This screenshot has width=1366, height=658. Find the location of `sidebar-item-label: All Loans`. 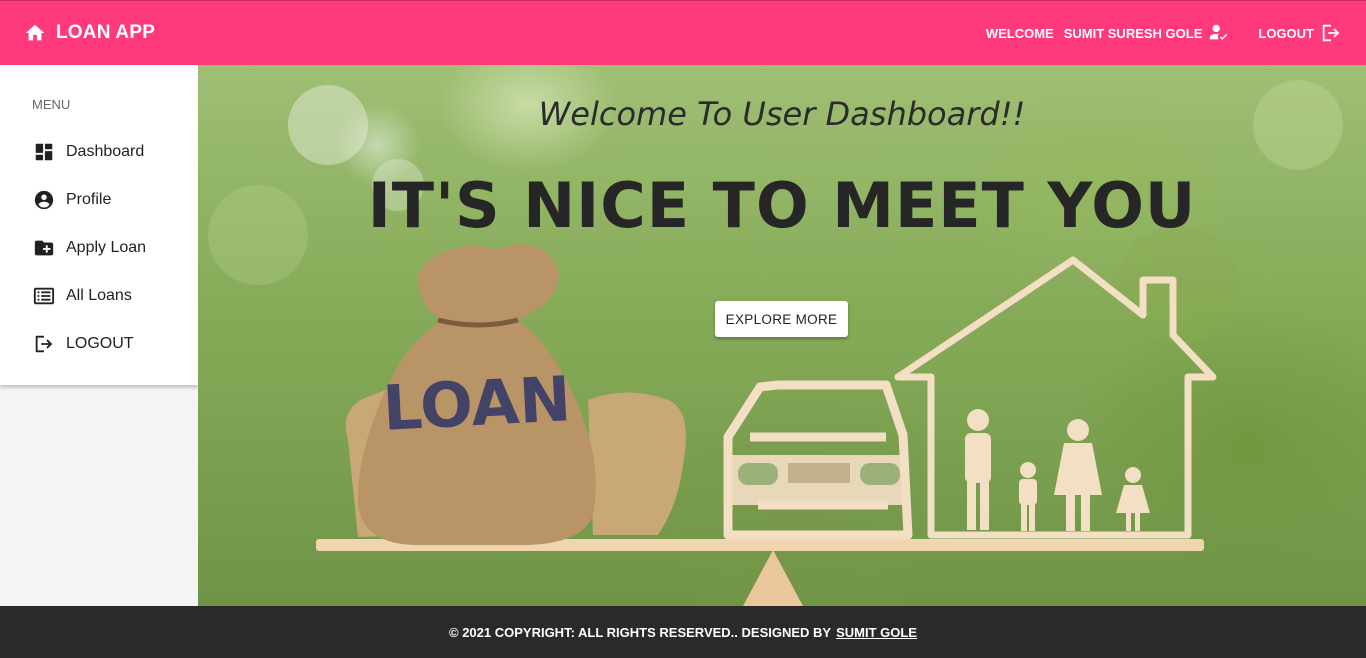

sidebar-item-label: All Loans is located at coordinates (99, 295).